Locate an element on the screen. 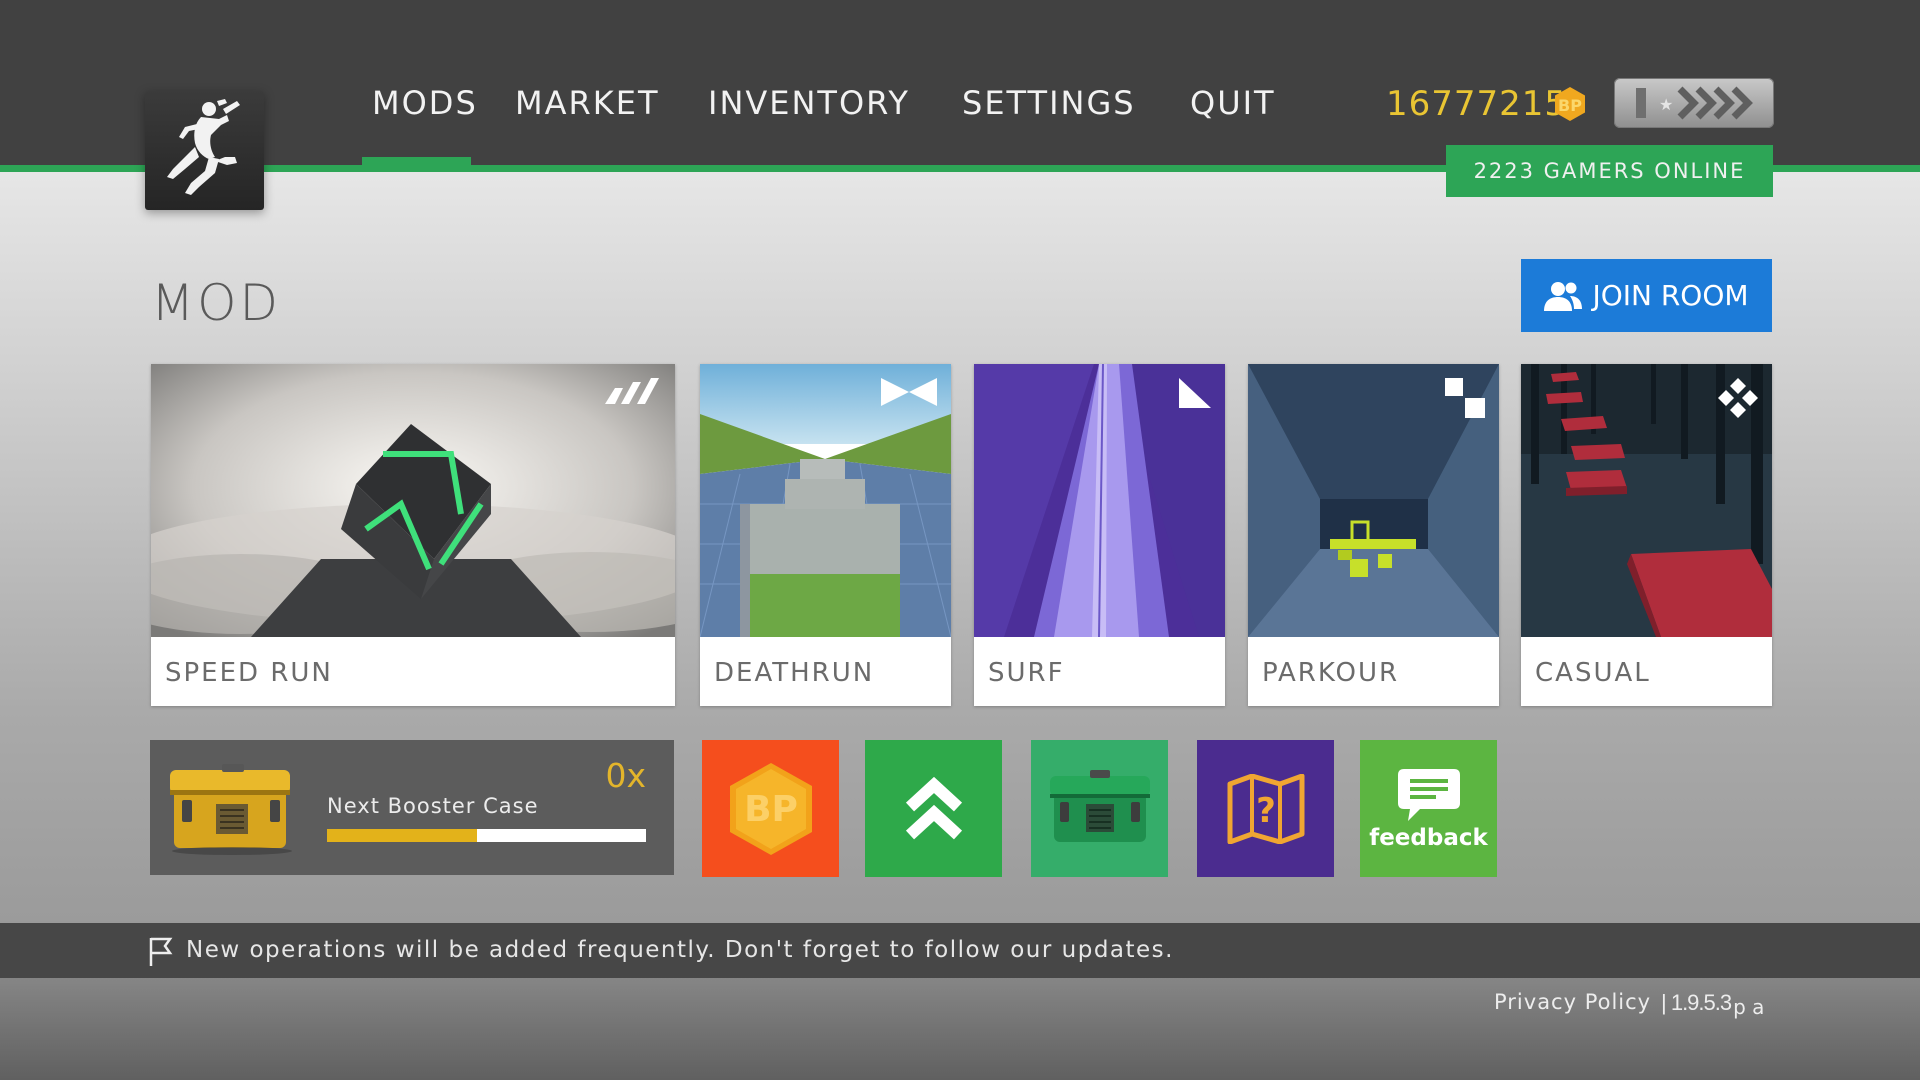  map-question-icon: ? is located at coordinates (1265, 808).